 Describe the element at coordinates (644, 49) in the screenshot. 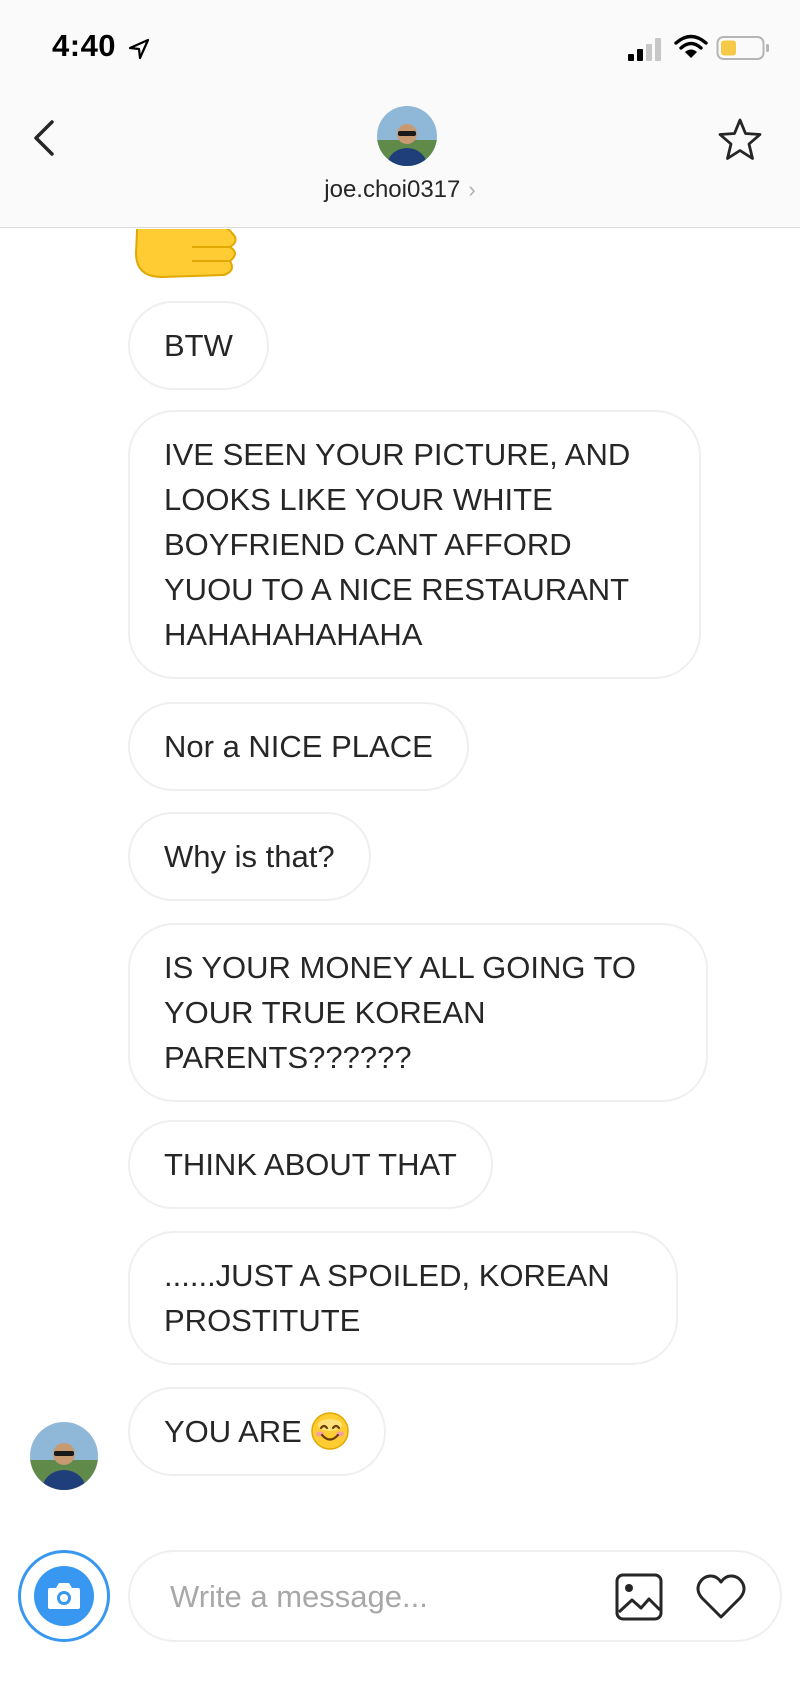

I see `signal-icon` at that location.